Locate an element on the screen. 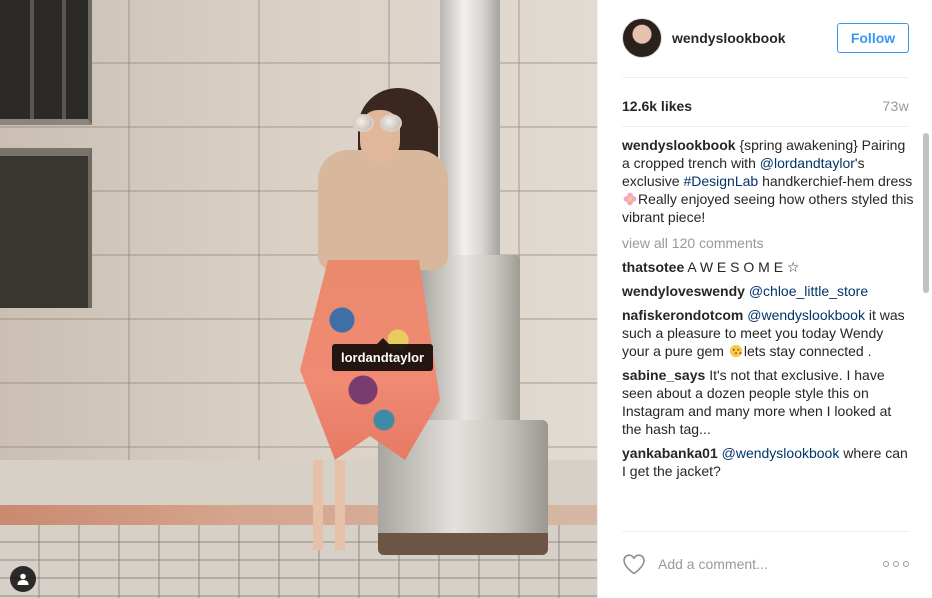  header-divider is located at coordinates (765, 77).